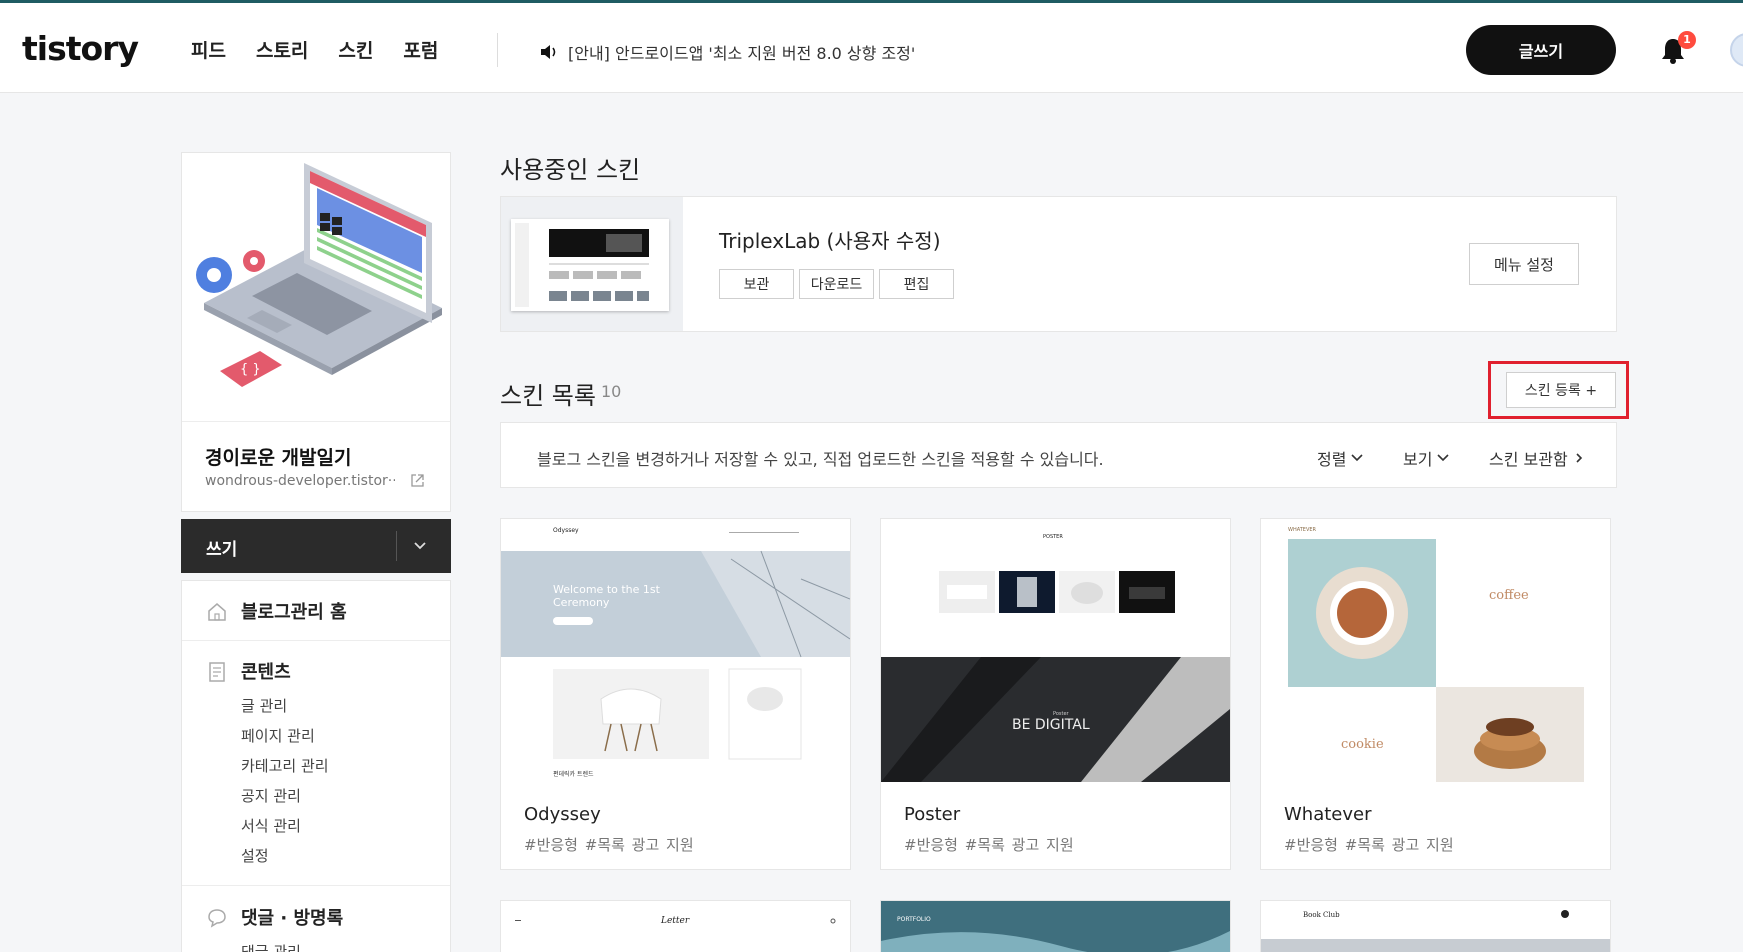 Image resolution: width=1743 pixels, height=952 pixels. Describe the element at coordinates (562, 814) in the screenshot. I see `skin-title-odyssey: Odyssey` at that location.